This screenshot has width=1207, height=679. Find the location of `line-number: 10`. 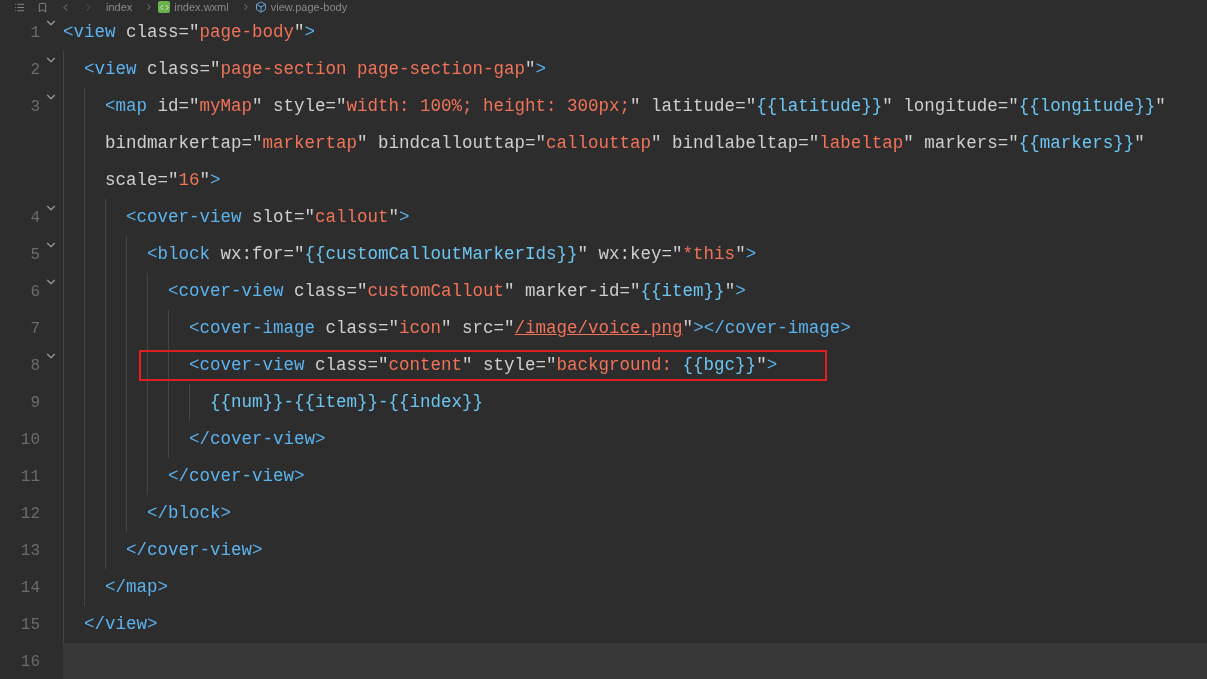

line-number: 10 is located at coordinates (30, 439).